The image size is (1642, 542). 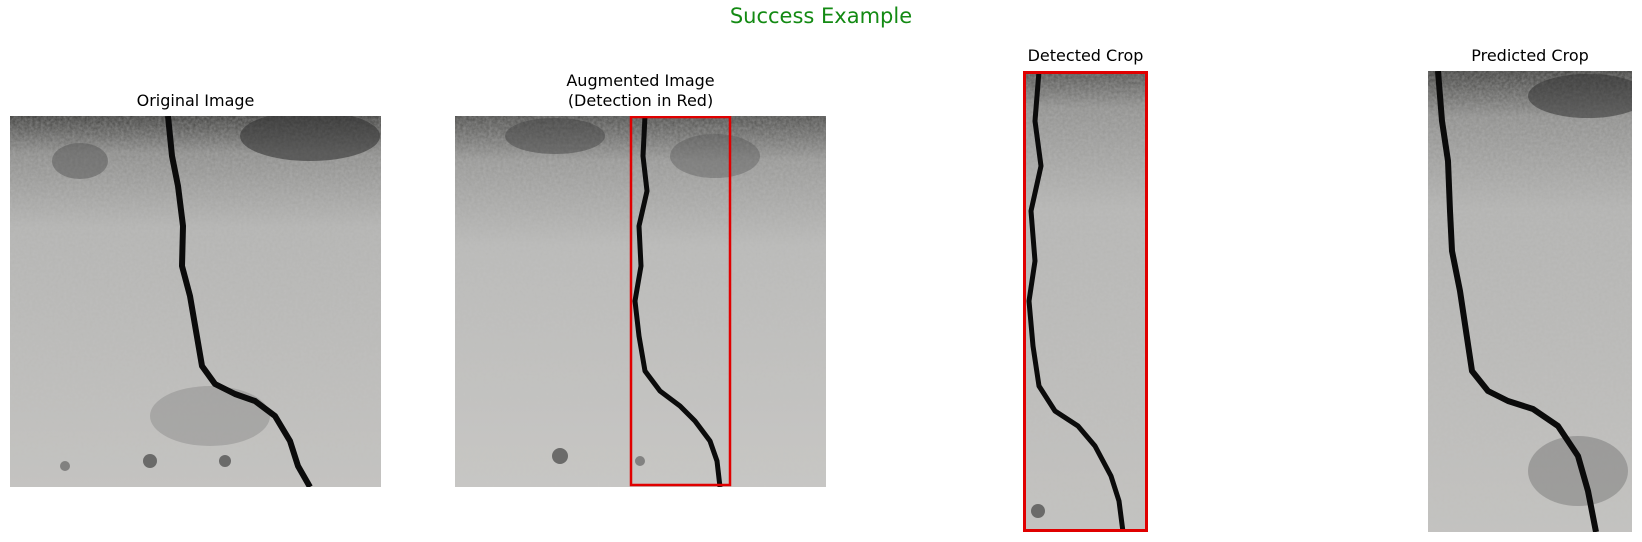 What do you see at coordinates (1085, 55) in the screenshot?
I see `detected-crop-title: Detected Crop` at bounding box center [1085, 55].